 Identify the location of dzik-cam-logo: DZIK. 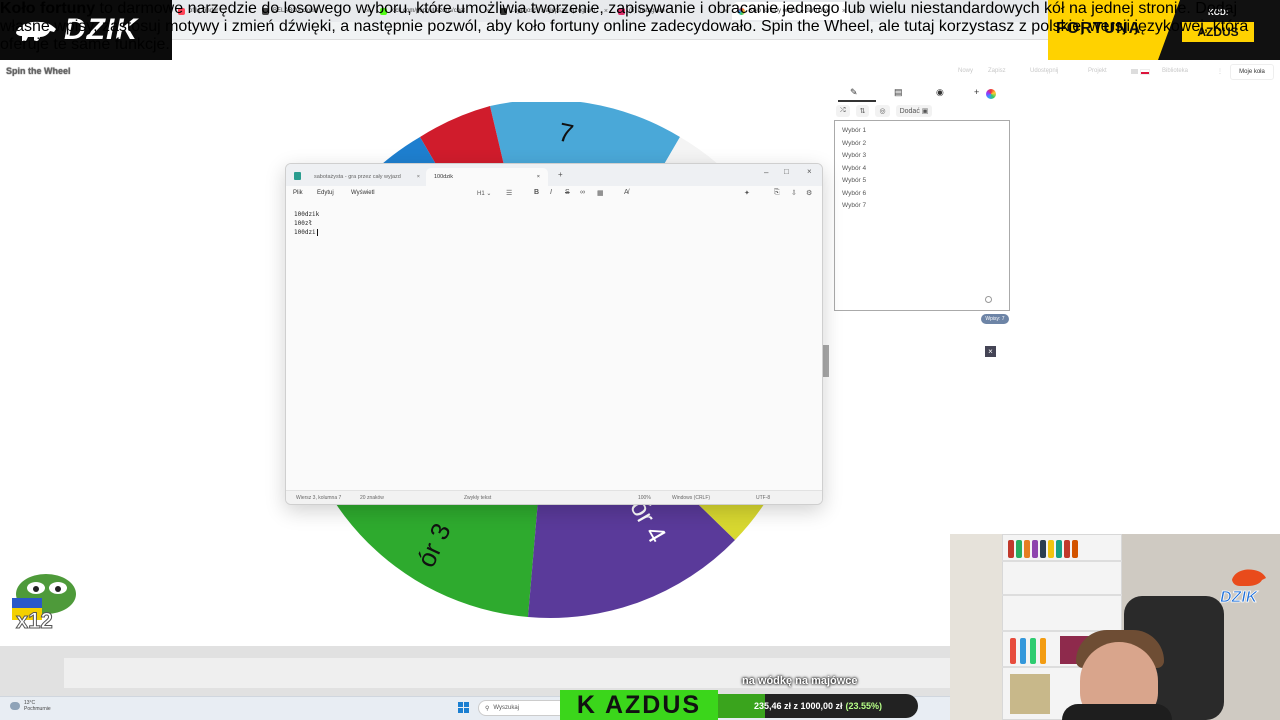
(1243, 587).